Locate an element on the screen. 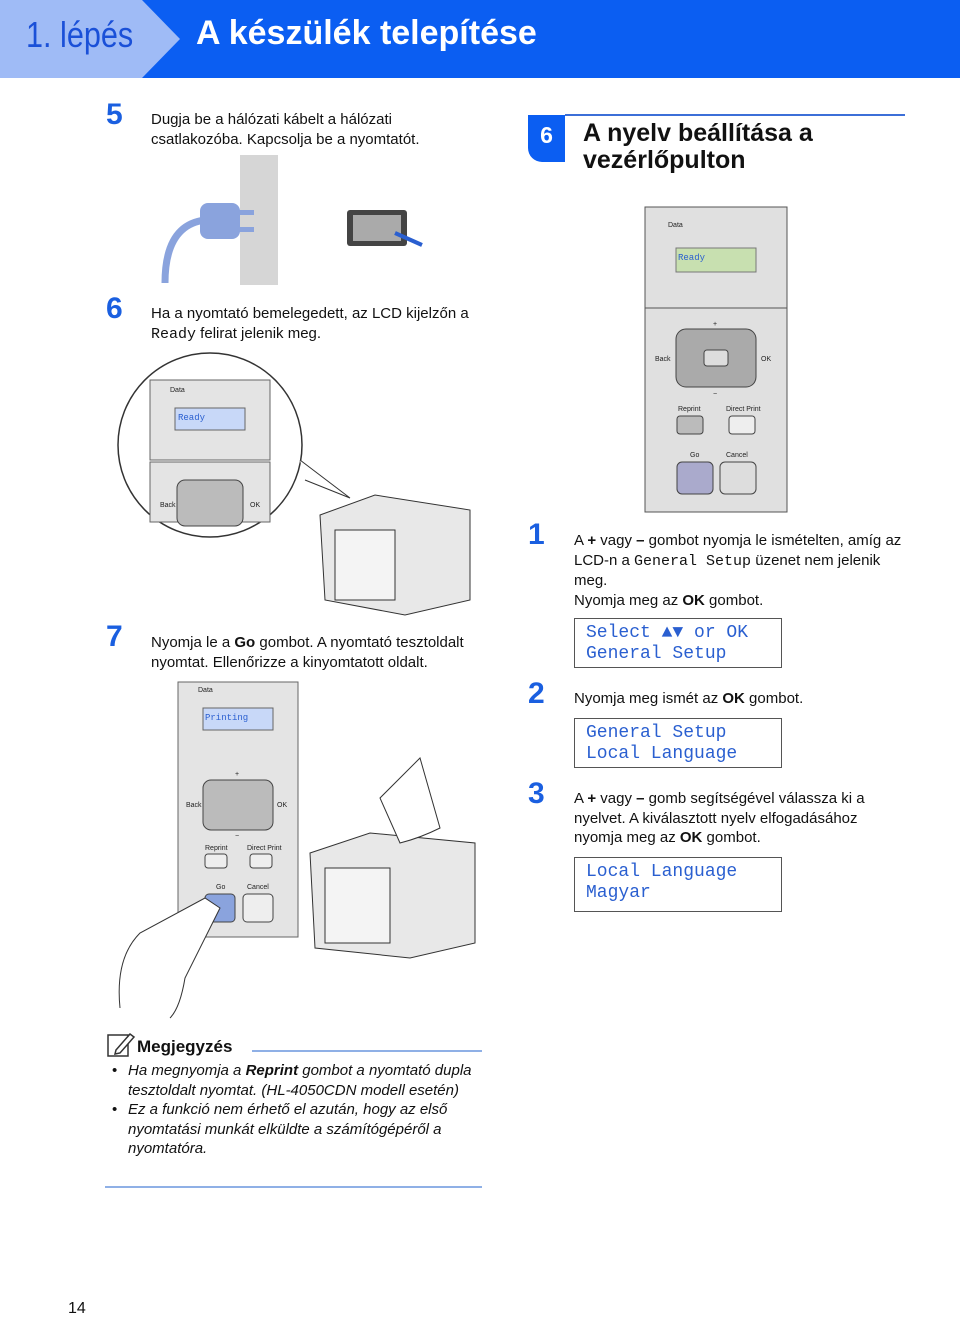 This screenshot has height=1317, width=960. step-text: Nyomja meg ismét az OK gombot. is located at coordinates (689, 698).